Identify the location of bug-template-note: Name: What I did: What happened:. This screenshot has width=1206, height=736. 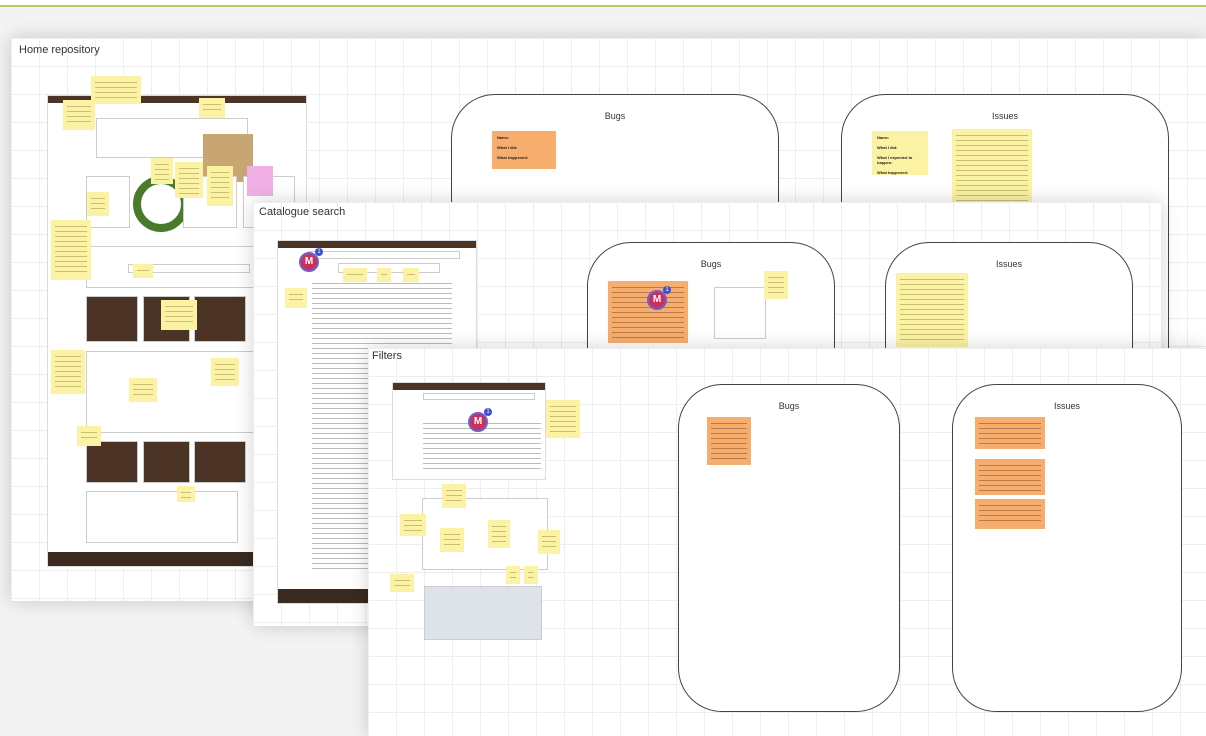
(524, 150).